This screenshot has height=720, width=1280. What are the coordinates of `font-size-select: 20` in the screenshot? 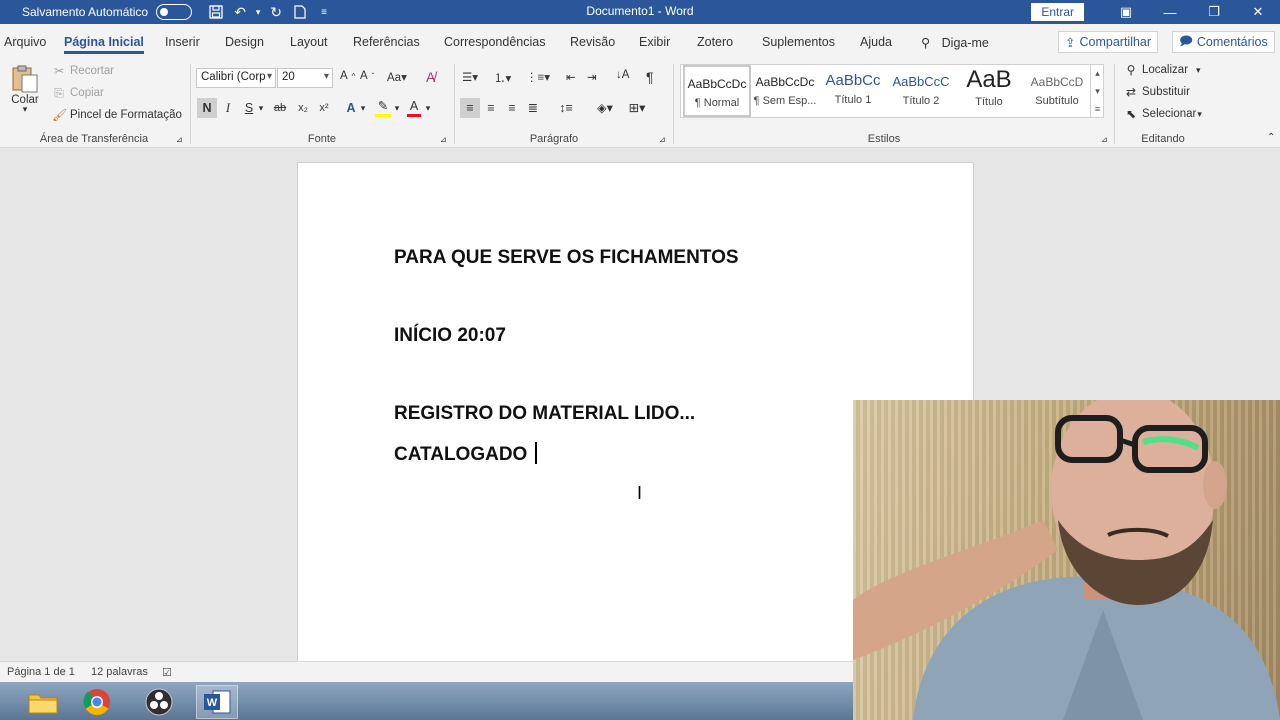 It's located at (305, 78).